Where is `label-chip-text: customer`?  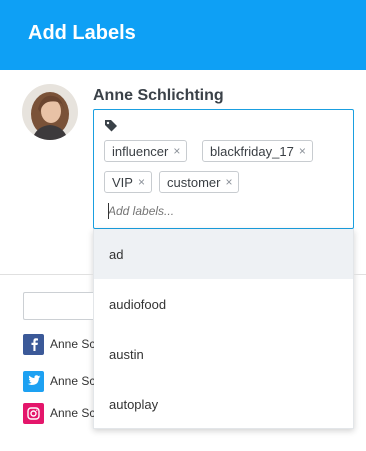 label-chip-text: customer is located at coordinates (194, 182).